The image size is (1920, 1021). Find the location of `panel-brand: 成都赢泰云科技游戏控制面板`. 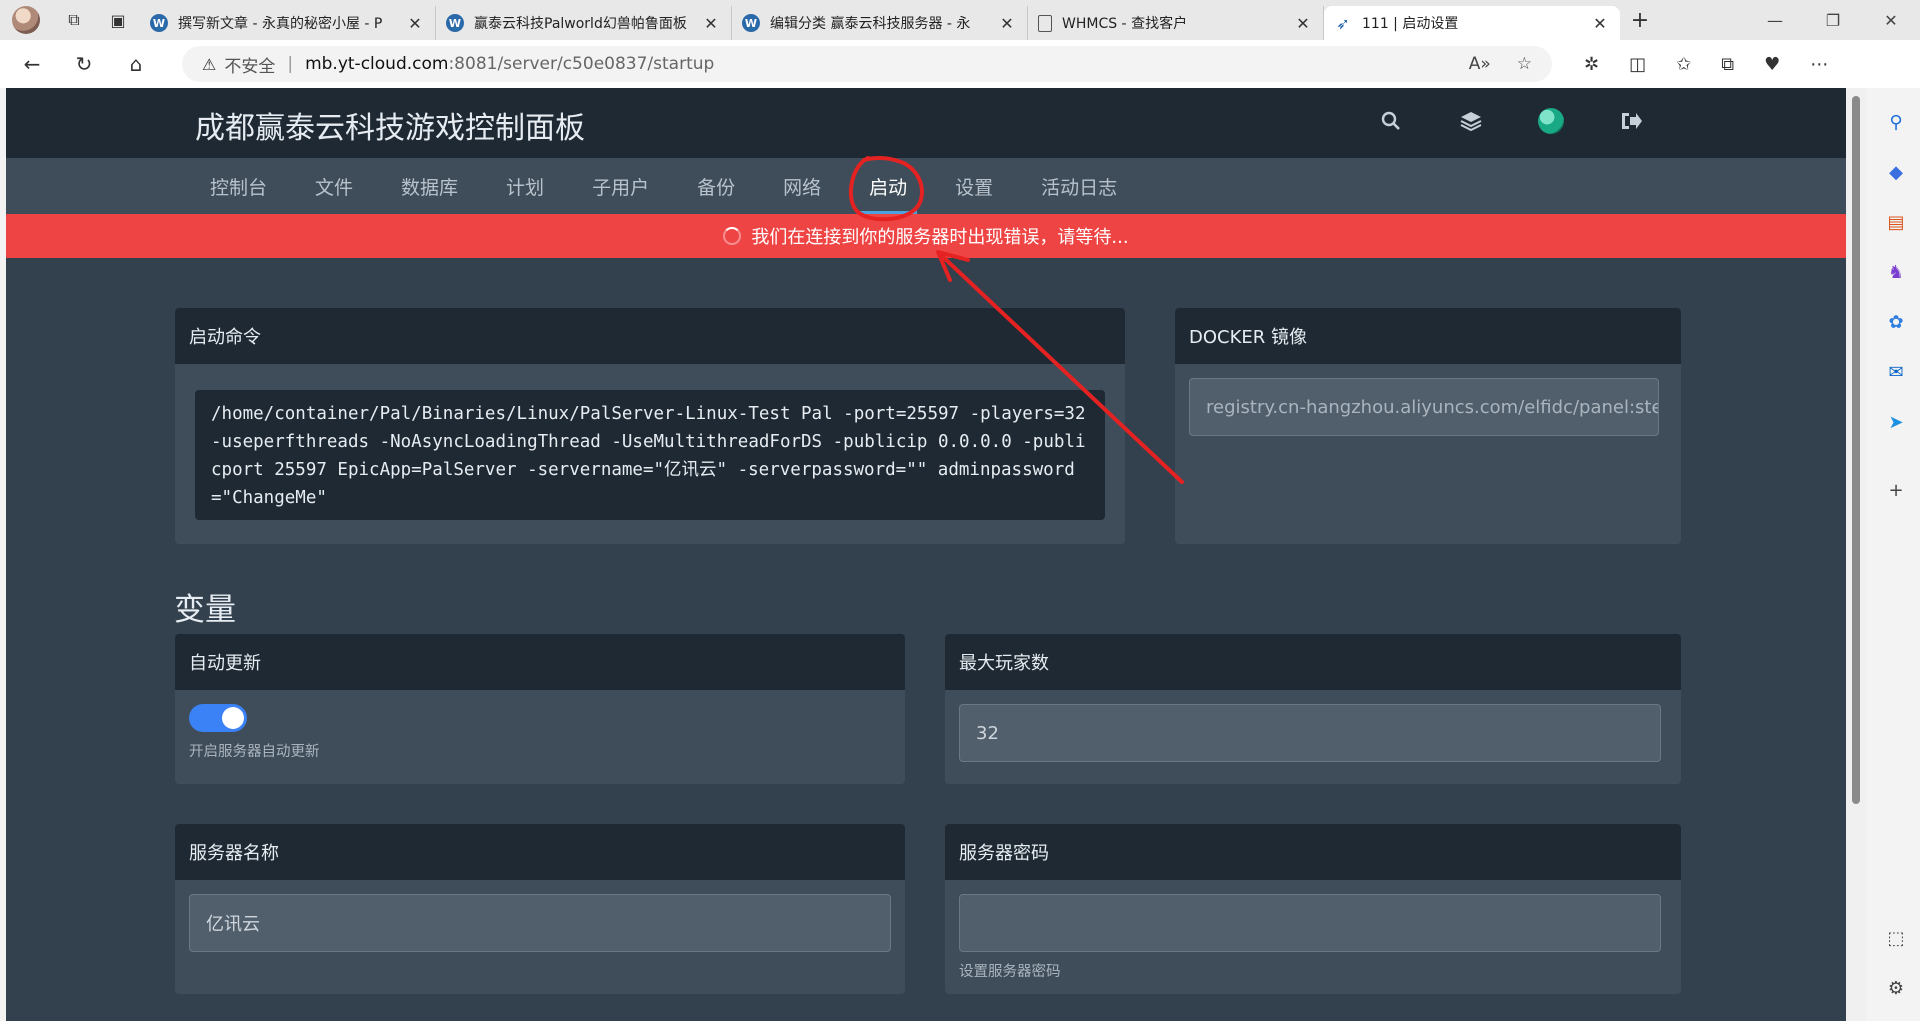

panel-brand: 成都赢泰云科技游戏控制面板 is located at coordinates (390, 125).